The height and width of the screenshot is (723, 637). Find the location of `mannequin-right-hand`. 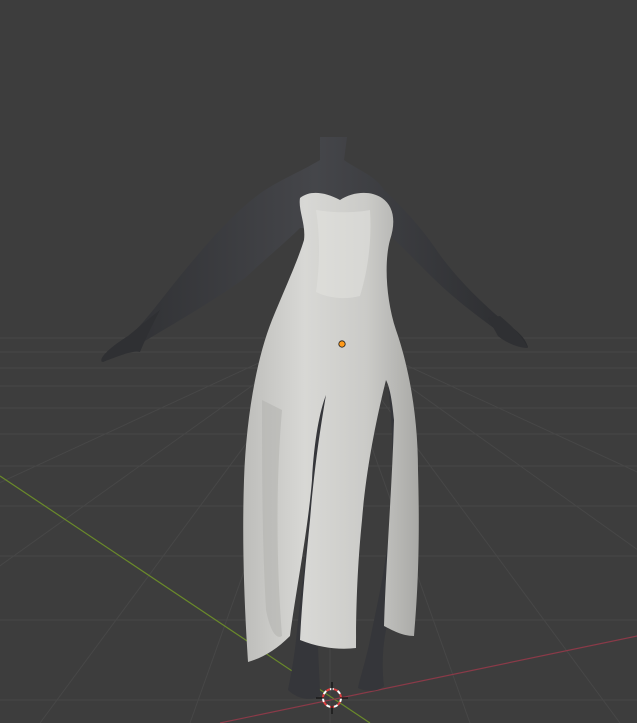

mannequin-right-hand is located at coordinates (508, 332).